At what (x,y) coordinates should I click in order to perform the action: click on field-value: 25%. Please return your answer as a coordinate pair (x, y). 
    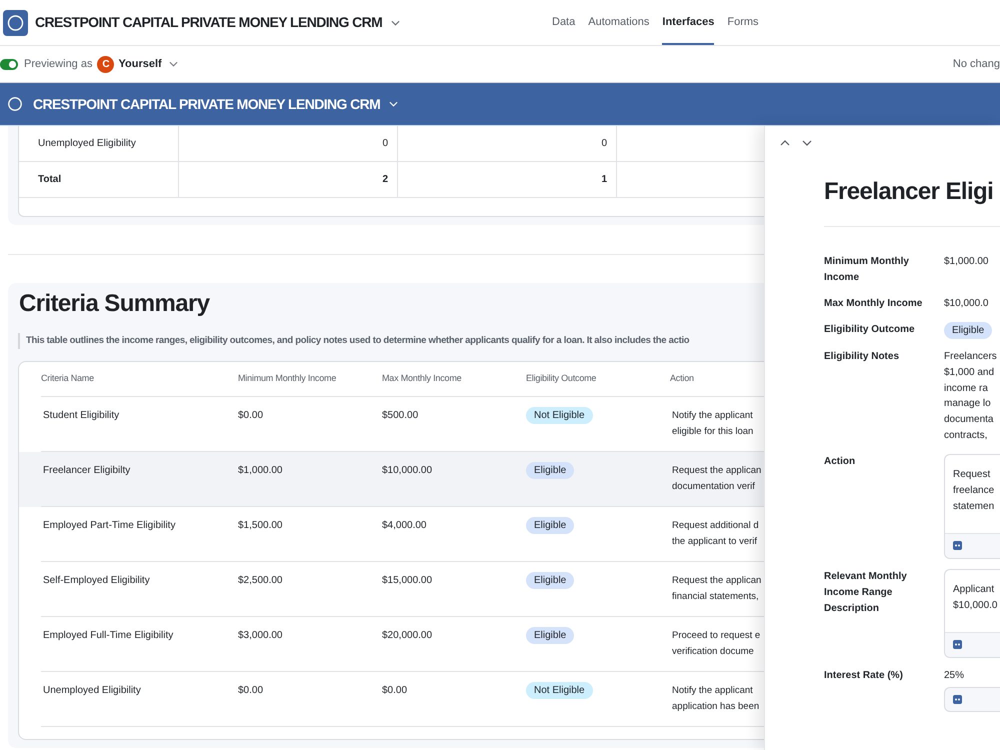
    Looking at the image, I should click on (954, 675).